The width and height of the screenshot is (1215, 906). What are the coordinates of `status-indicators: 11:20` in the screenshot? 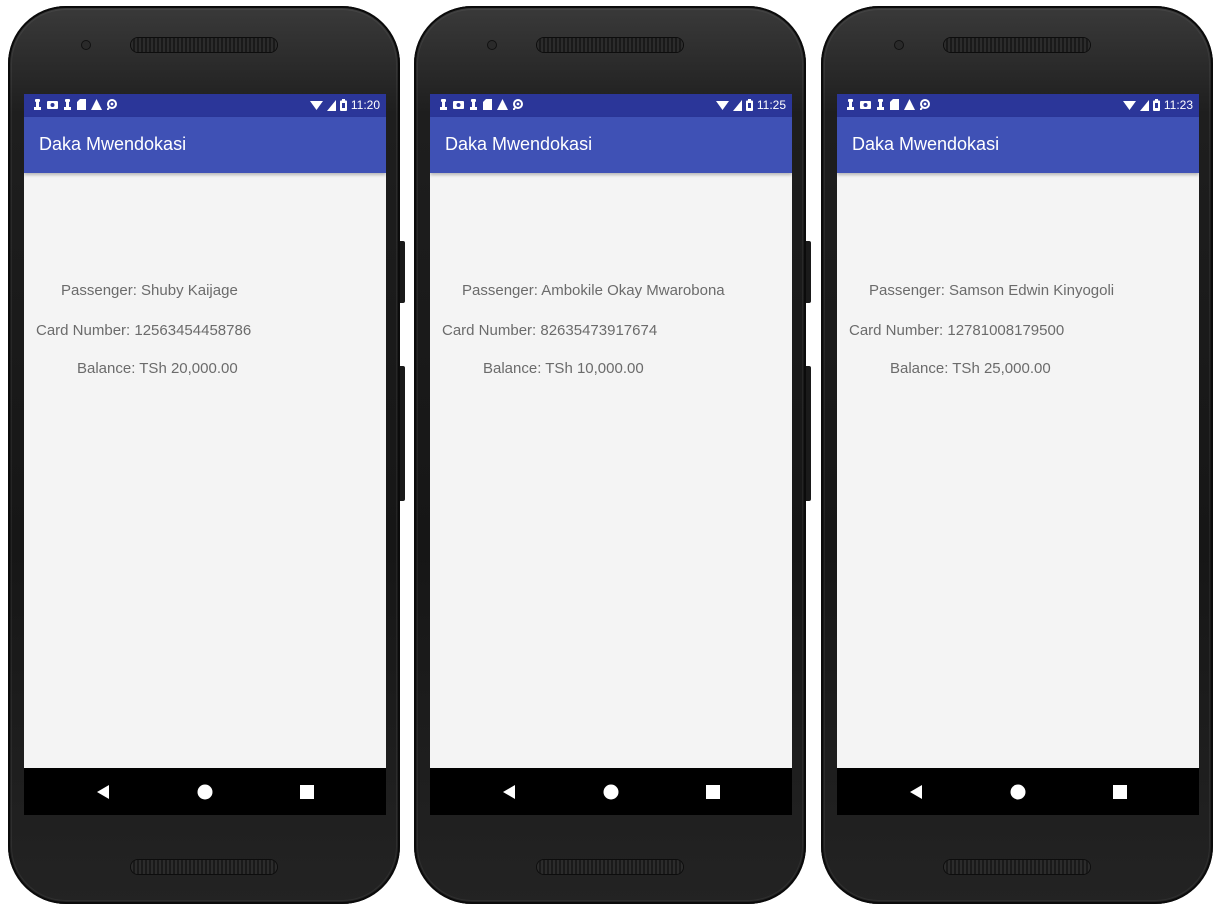 It's located at (344, 105).